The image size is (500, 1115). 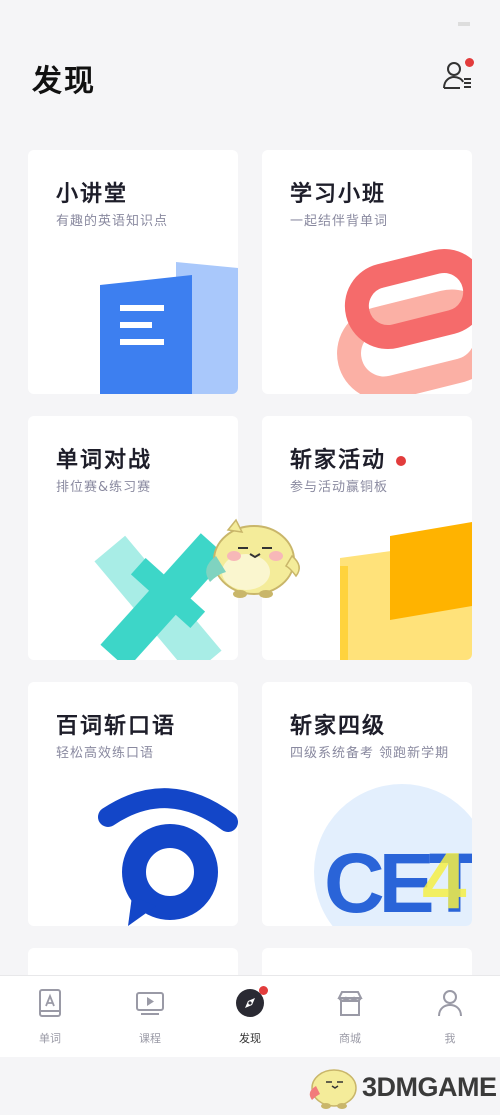 I want to click on tab-store: 商城, so click(x=350, y=1016).